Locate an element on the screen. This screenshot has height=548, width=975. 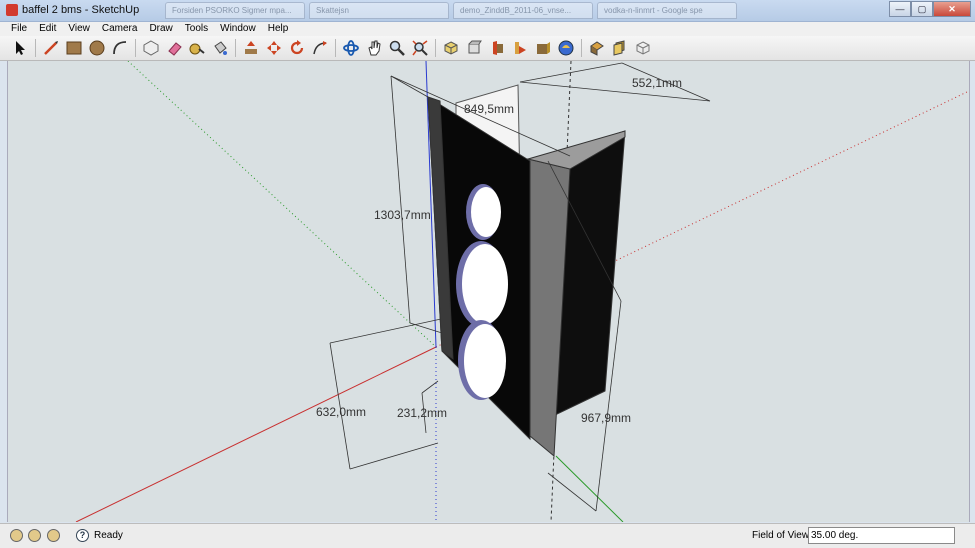
make-component-button is located at coordinates (151, 48).